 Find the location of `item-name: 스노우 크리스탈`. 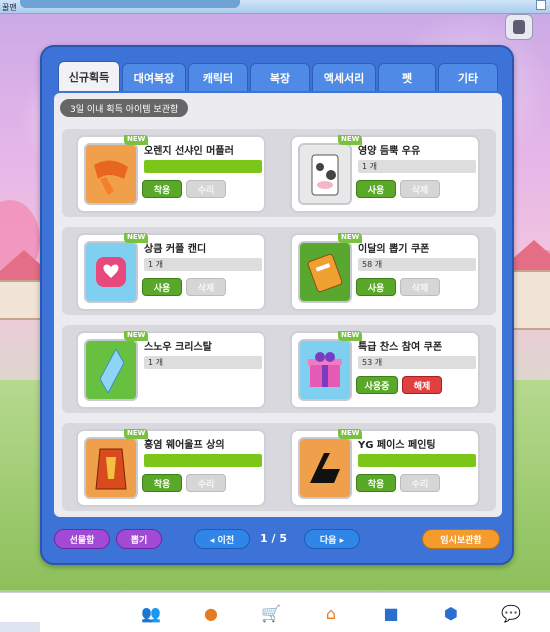

item-name: 스노우 크리스탈 is located at coordinates (178, 347).